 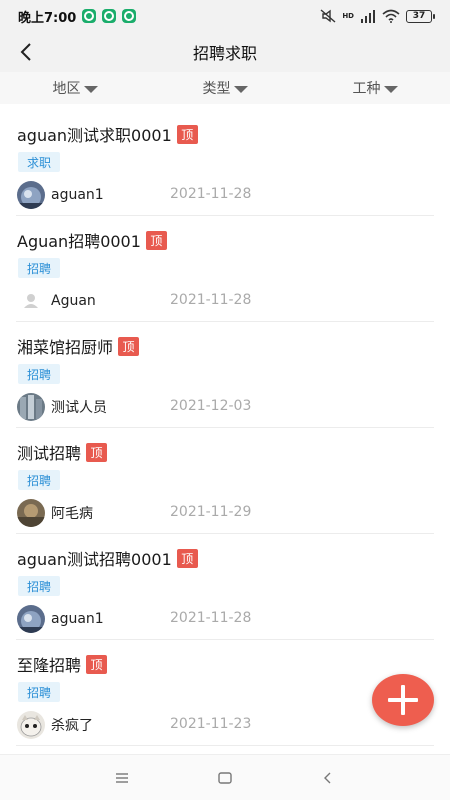 I want to click on list-item: aguan测试求职0001 顶 求职 aguan1 2021-11-28, so click(x=225, y=163).